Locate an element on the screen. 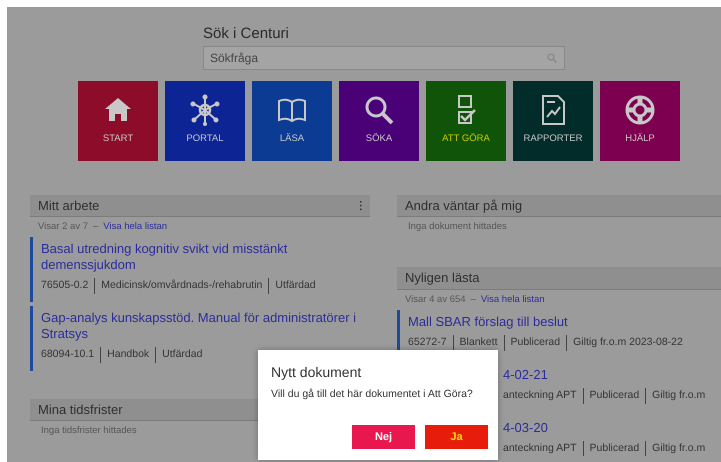 The height and width of the screenshot is (462, 721). dialog-title: Nytt dokument is located at coordinates (316, 372).